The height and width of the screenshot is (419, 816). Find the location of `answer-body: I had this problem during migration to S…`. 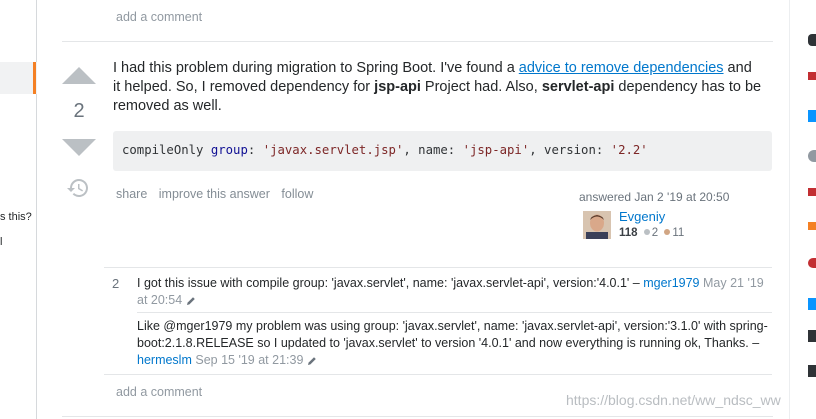

answer-body: I had this problem during migration to S… is located at coordinates (438, 87).